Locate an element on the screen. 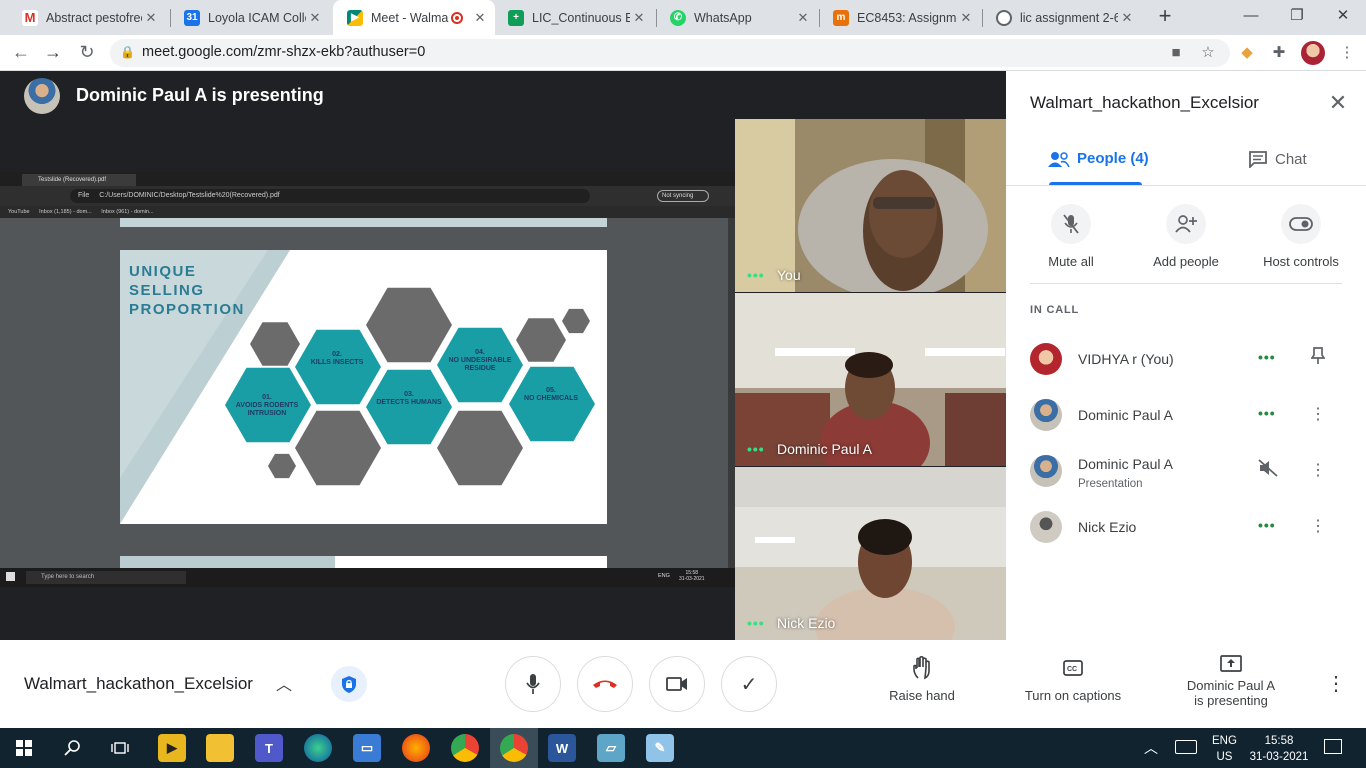 This screenshot has height=768, width=1366. participant-row: Dominic Paul A Presentation ⋮ is located at coordinates (1190, 471).